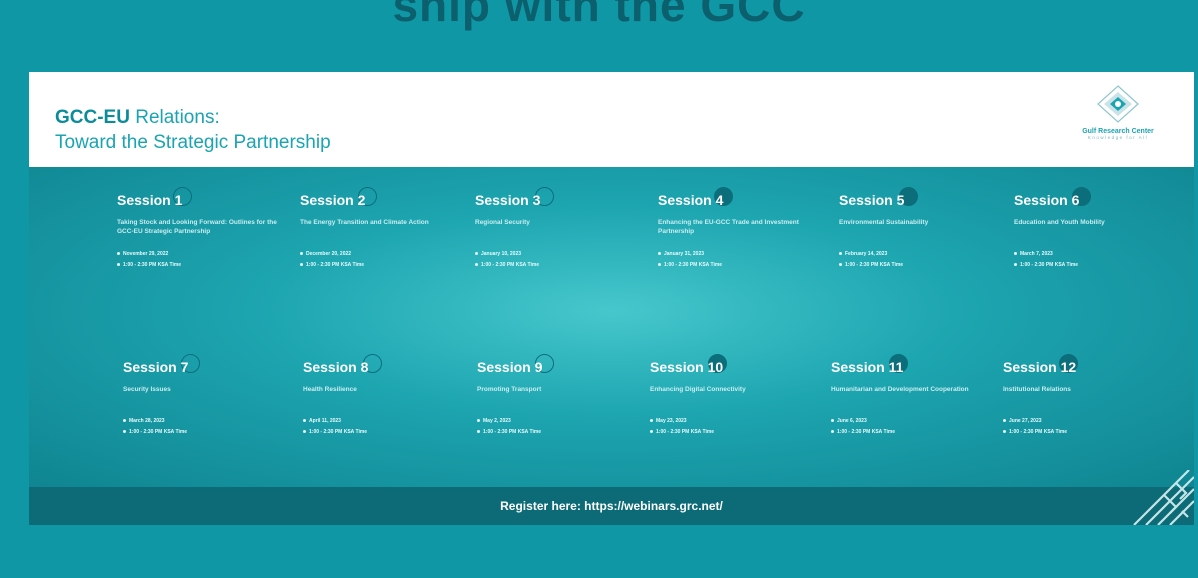 The image size is (1198, 578). What do you see at coordinates (557, 421) in the screenshot?
I see `session-date: May 2, 2023` at bounding box center [557, 421].